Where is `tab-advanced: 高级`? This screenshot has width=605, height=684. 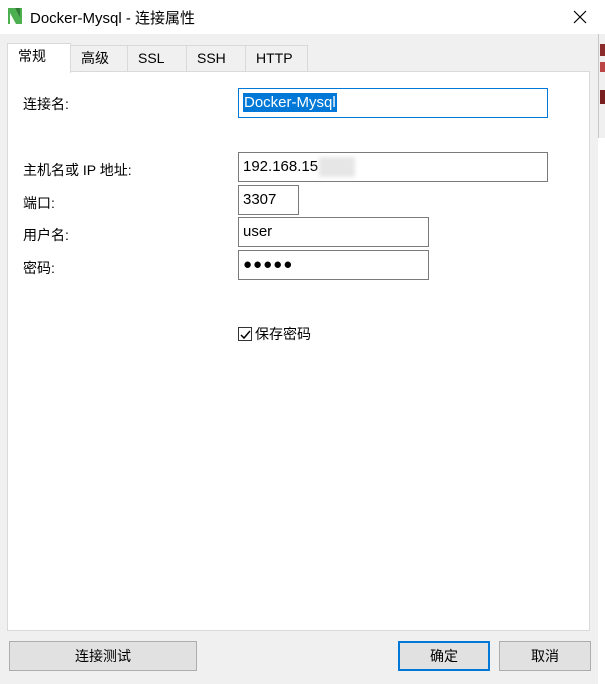 tab-advanced: 高级 is located at coordinates (99, 58).